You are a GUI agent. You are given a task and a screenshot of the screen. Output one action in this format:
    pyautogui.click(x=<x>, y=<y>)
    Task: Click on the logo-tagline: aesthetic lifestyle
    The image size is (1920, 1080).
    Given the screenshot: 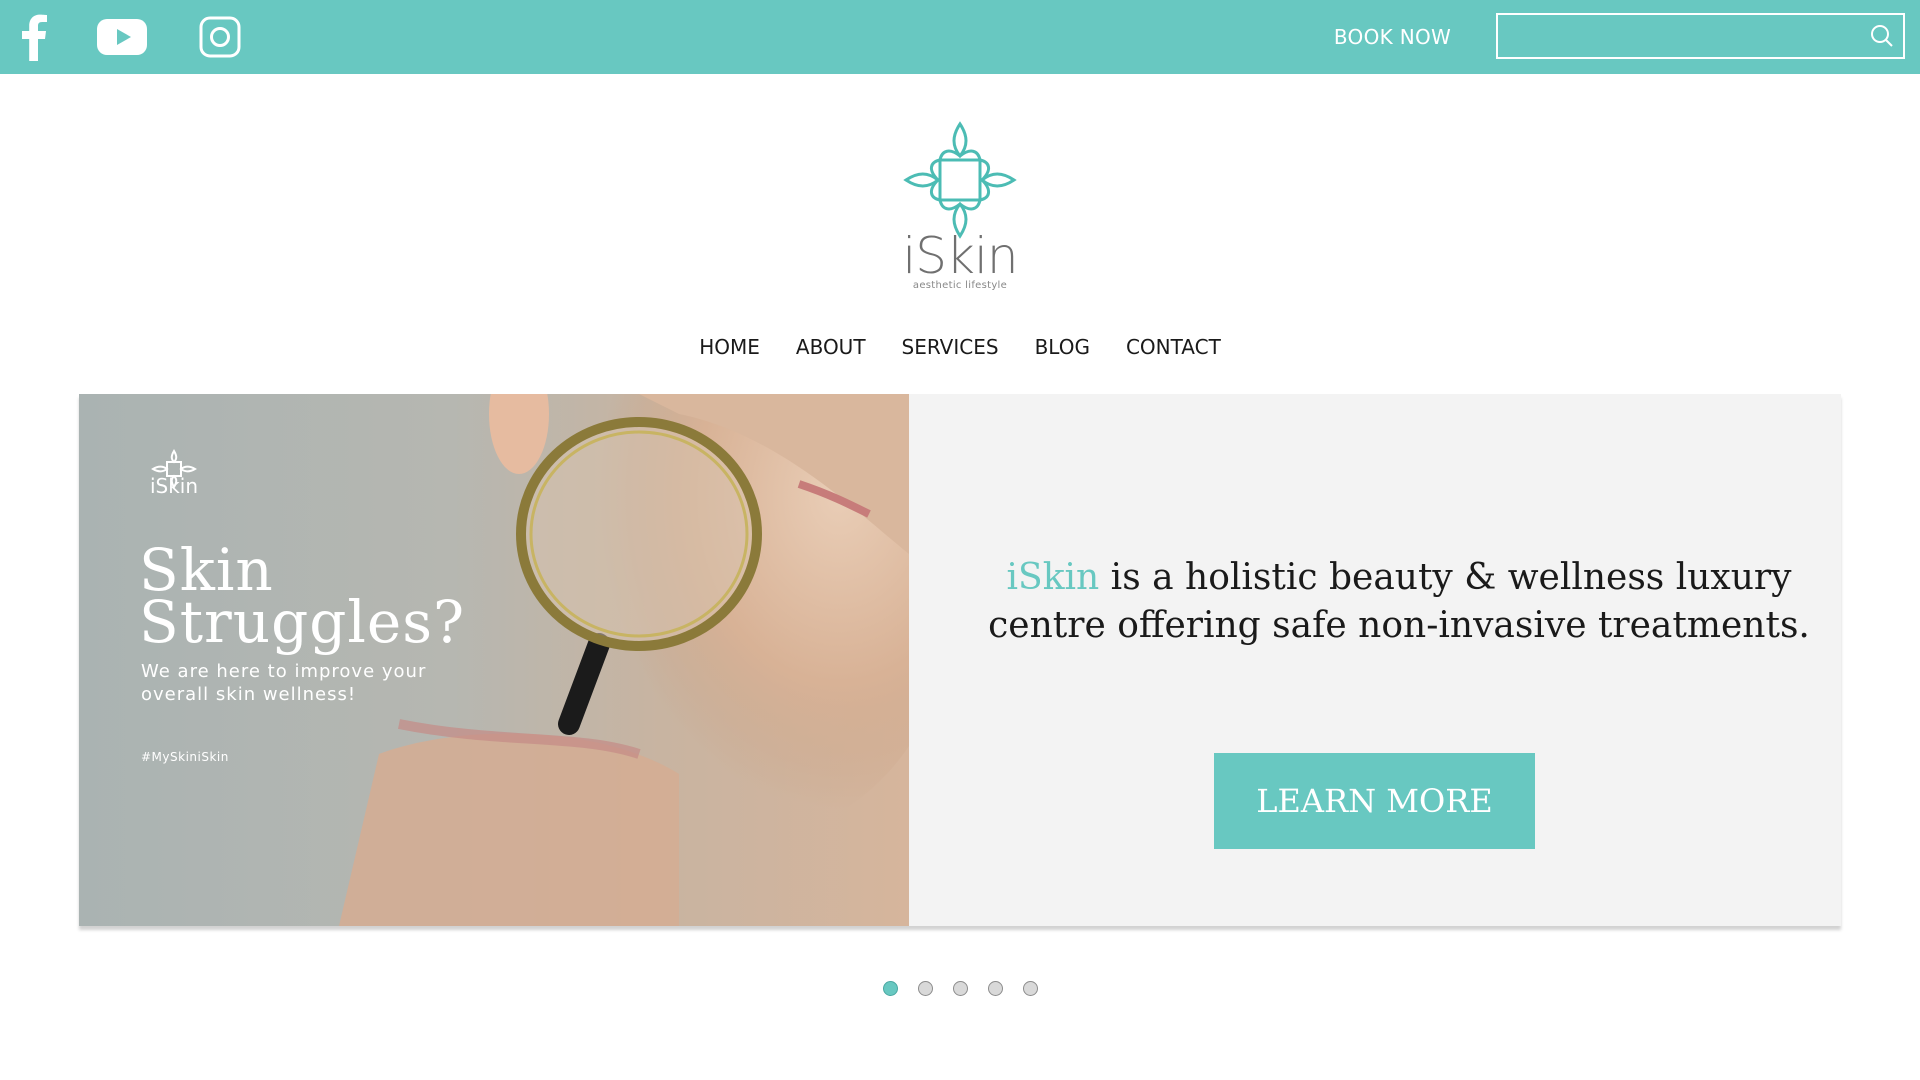 What is the action you would take?
    pyautogui.click(x=960, y=285)
    